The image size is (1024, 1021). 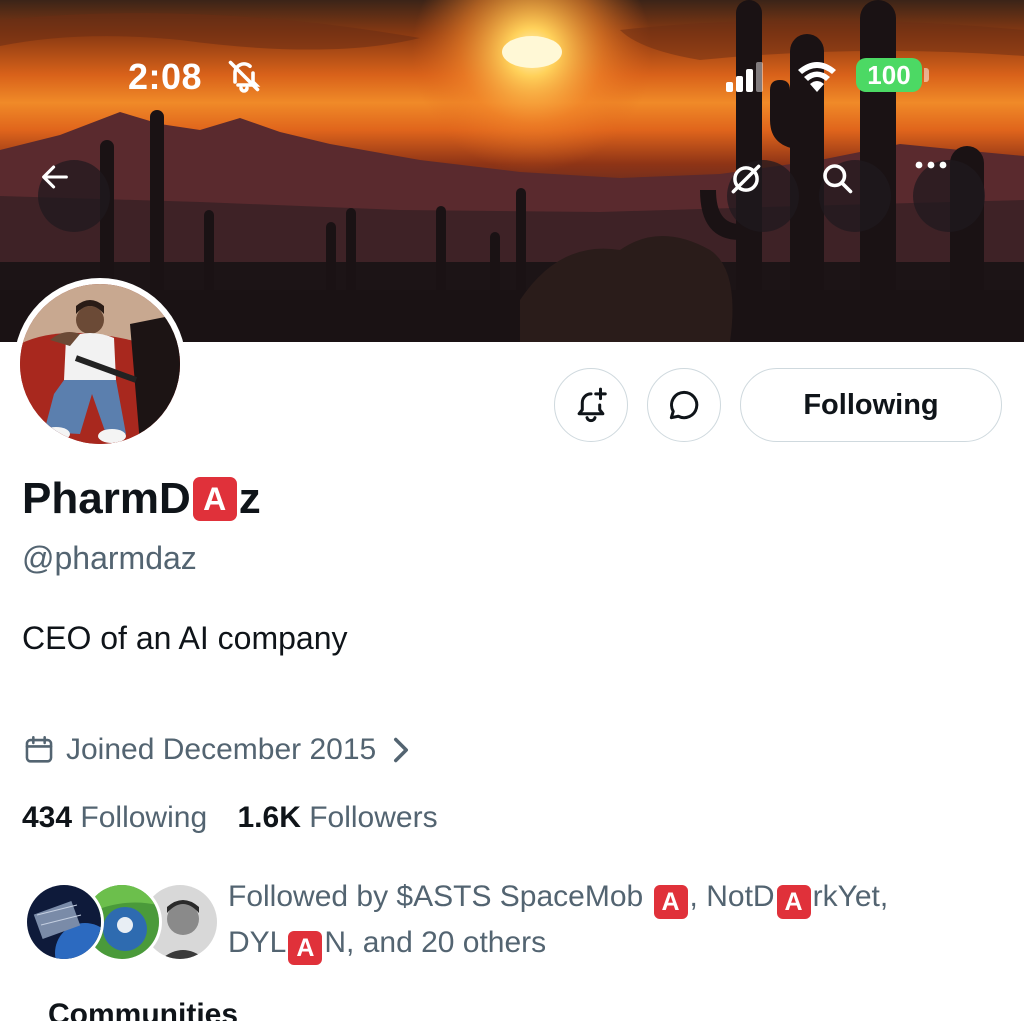 I want to click on following-stat-label: Following, so click(x=144, y=817).